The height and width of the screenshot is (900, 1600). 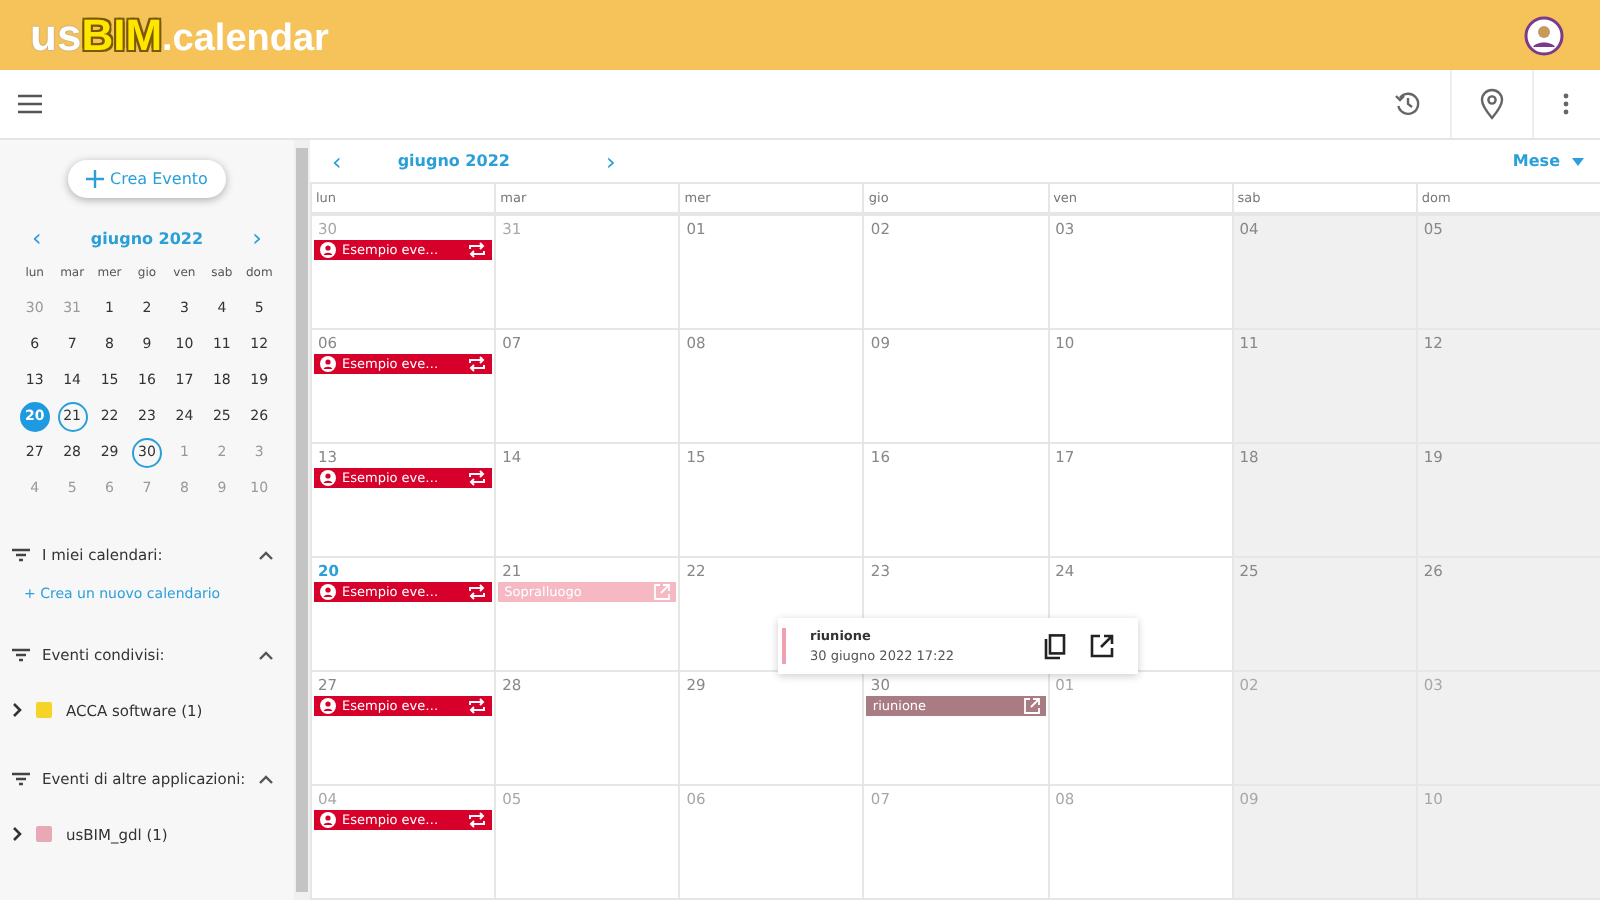 I want to click on month-title: giugno 2022, so click(x=453, y=161).